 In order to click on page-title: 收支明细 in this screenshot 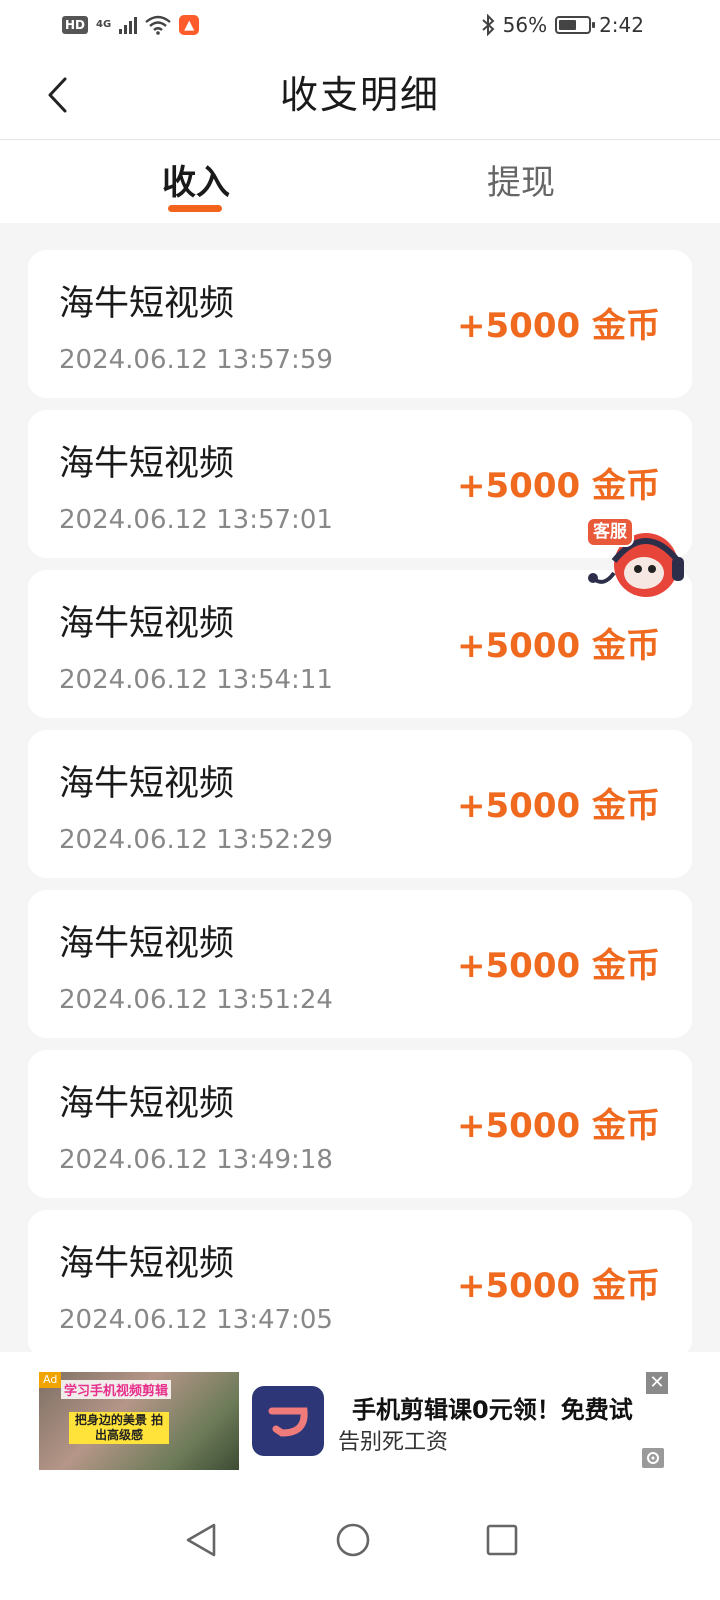, I will do `click(359, 95)`.